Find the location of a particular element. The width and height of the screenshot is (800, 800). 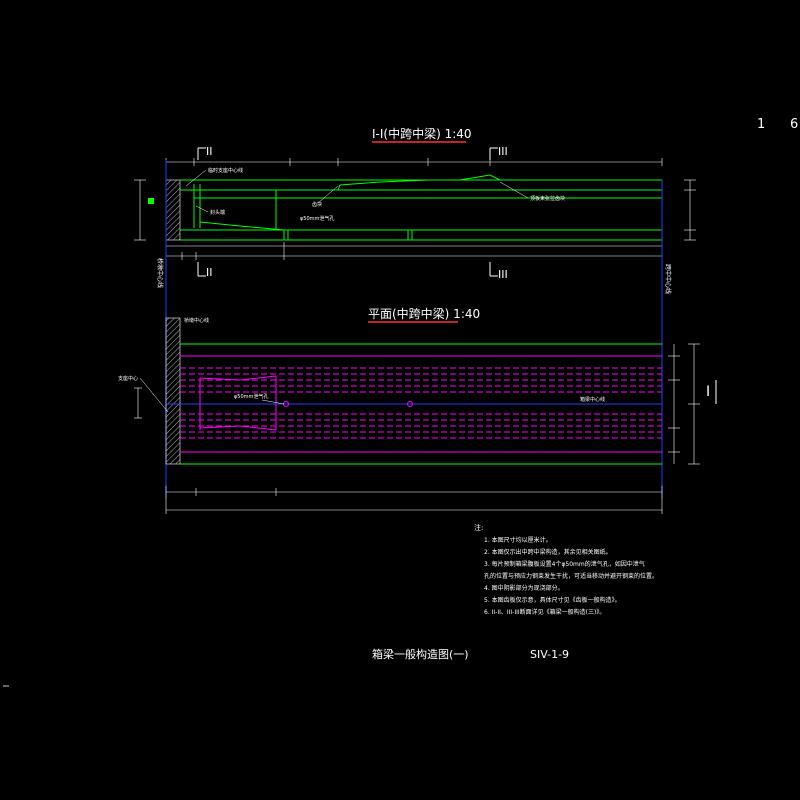

section-left-dimension is located at coordinates (140, 210).